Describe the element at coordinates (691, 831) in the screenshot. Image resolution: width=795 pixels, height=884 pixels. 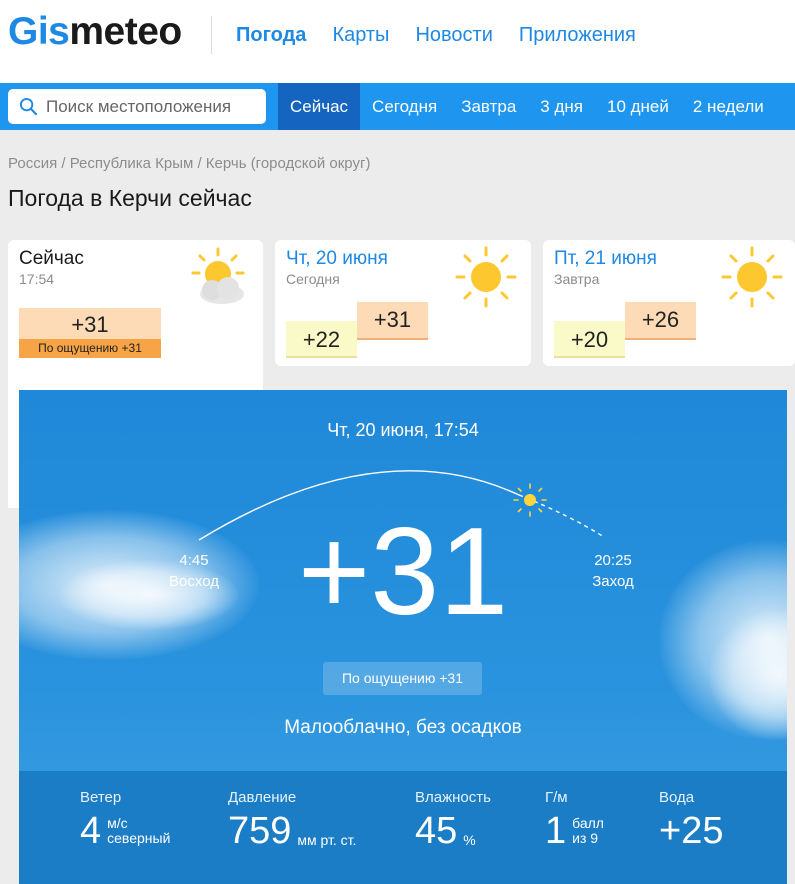
I see `stat-water-value: +25` at that location.